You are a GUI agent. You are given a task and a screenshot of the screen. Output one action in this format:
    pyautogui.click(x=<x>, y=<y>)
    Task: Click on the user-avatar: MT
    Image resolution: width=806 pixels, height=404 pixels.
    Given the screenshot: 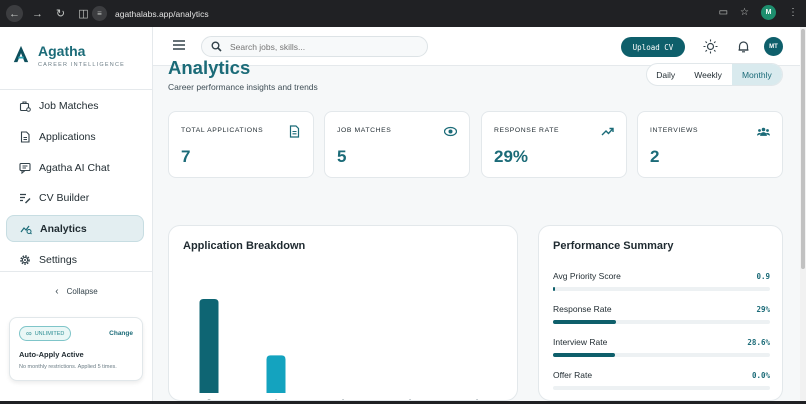 What is the action you would take?
    pyautogui.click(x=773, y=46)
    